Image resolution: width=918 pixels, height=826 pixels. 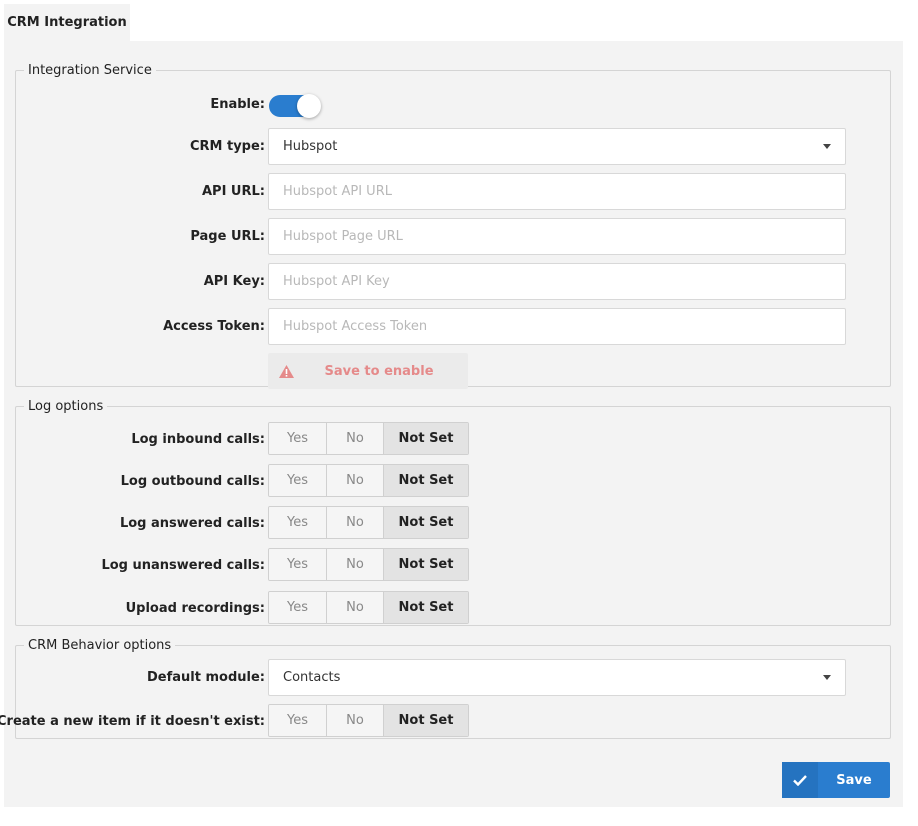 What do you see at coordinates (557, 677) in the screenshot?
I see `default-module-select: Contacts` at bounding box center [557, 677].